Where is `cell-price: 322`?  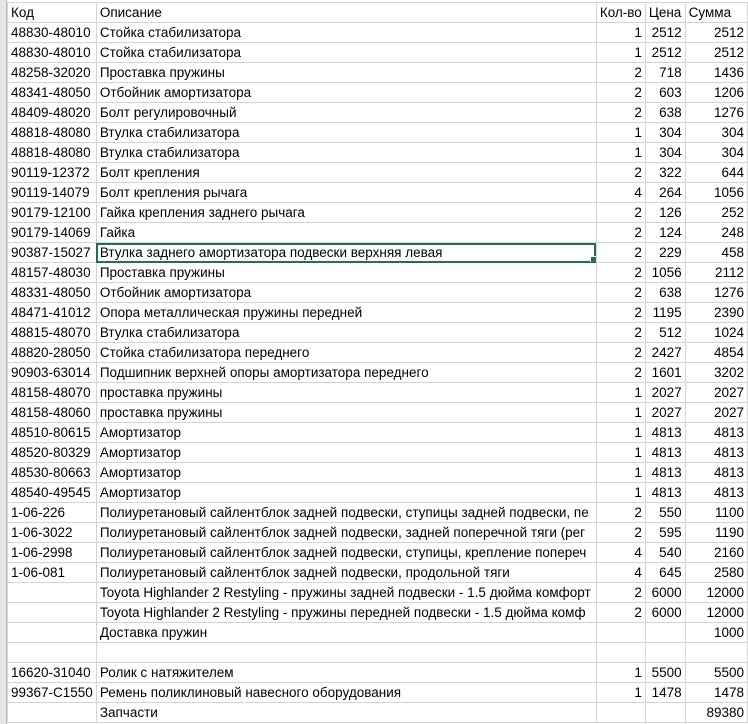 cell-price: 322 is located at coordinates (665, 172).